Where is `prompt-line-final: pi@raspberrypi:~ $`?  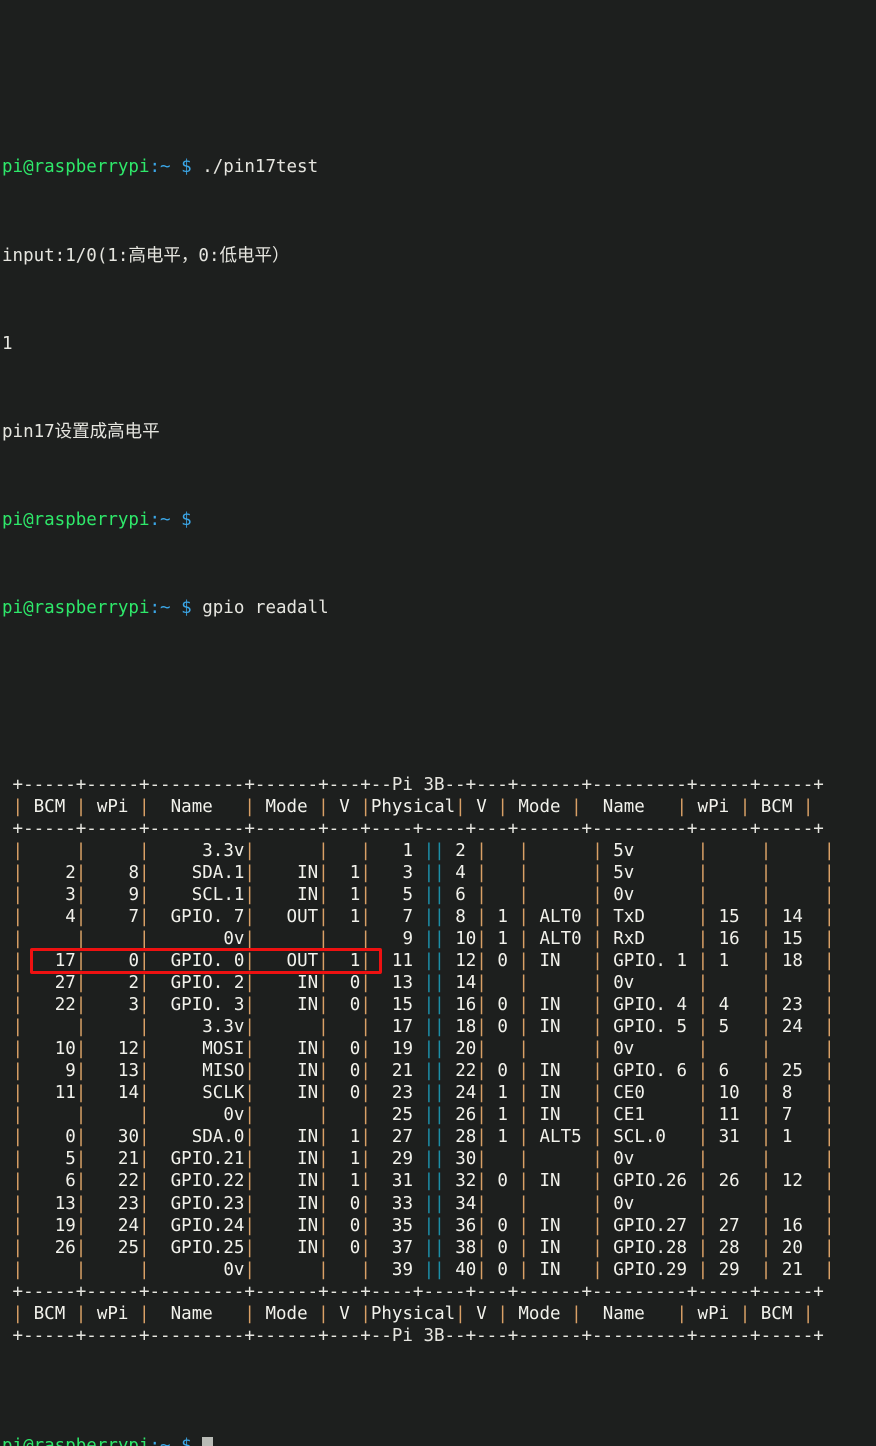 prompt-line-final: pi@raspberrypi:~ $ is located at coordinates (439, 1440).